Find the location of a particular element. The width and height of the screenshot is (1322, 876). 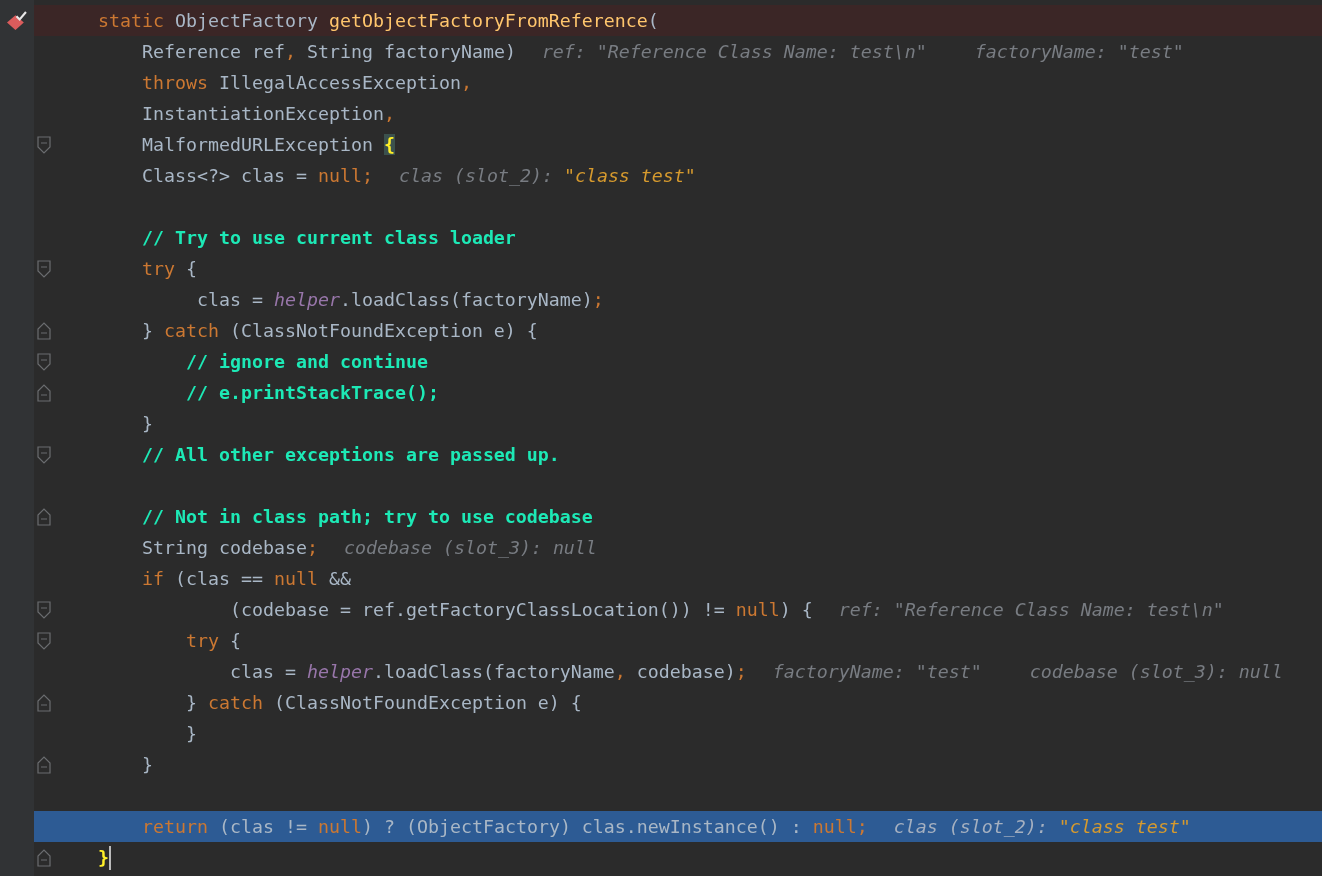

code-line: static ObjectFactory getObjectFactoryFromReference( is located at coordinates (378, 20).